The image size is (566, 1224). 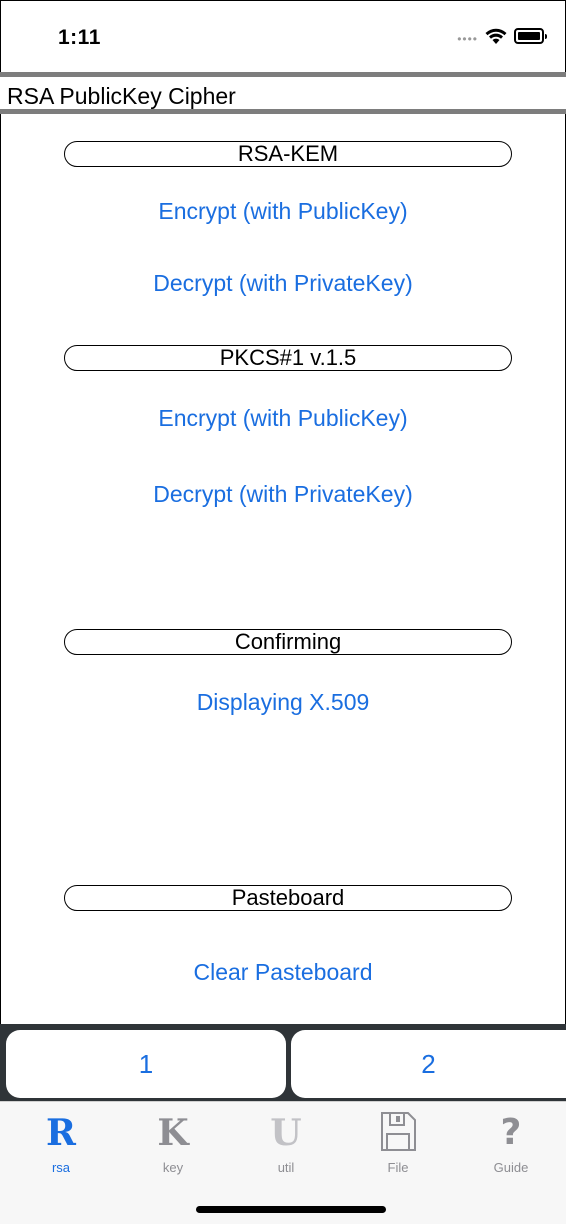 What do you see at coordinates (79, 37) in the screenshot?
I see `status-time: 1:11` at bounding box center [79, 37].